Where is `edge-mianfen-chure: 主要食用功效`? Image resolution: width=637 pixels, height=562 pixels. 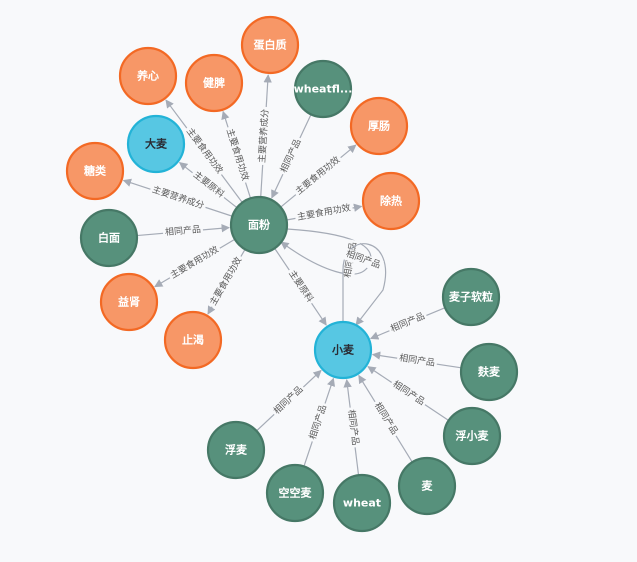 edge-mianfen-chure: 主要食用功效 is located at coordinates (324, 213).